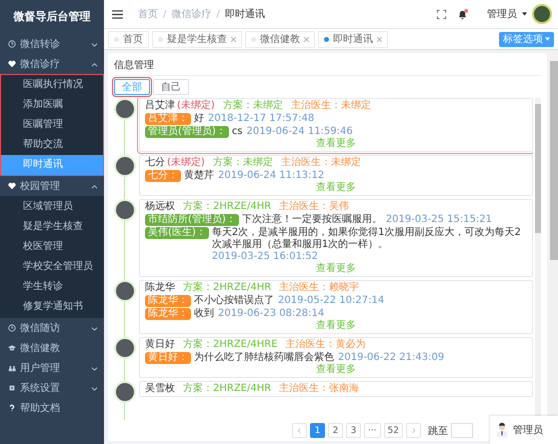 Image resolution: width=558 pixels, height=444 pixels. Describe the element at coordinates (242, 163) in the screenshot. I see `plan-label: 方案：未绑定` at that location.